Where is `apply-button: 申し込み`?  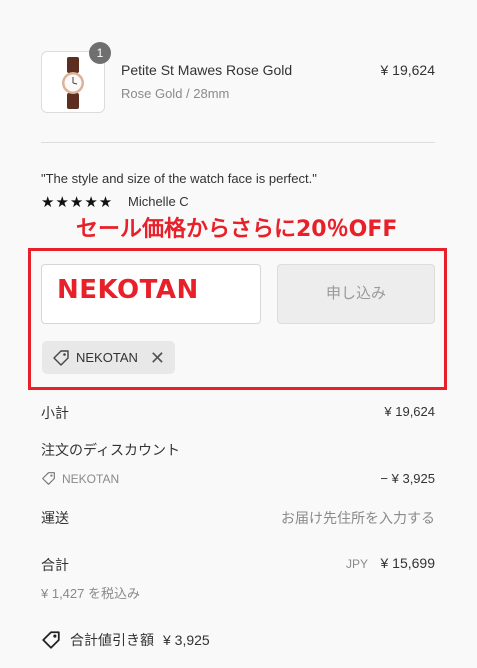 apply-button: 申し込み is located at coordinates (356, 294).